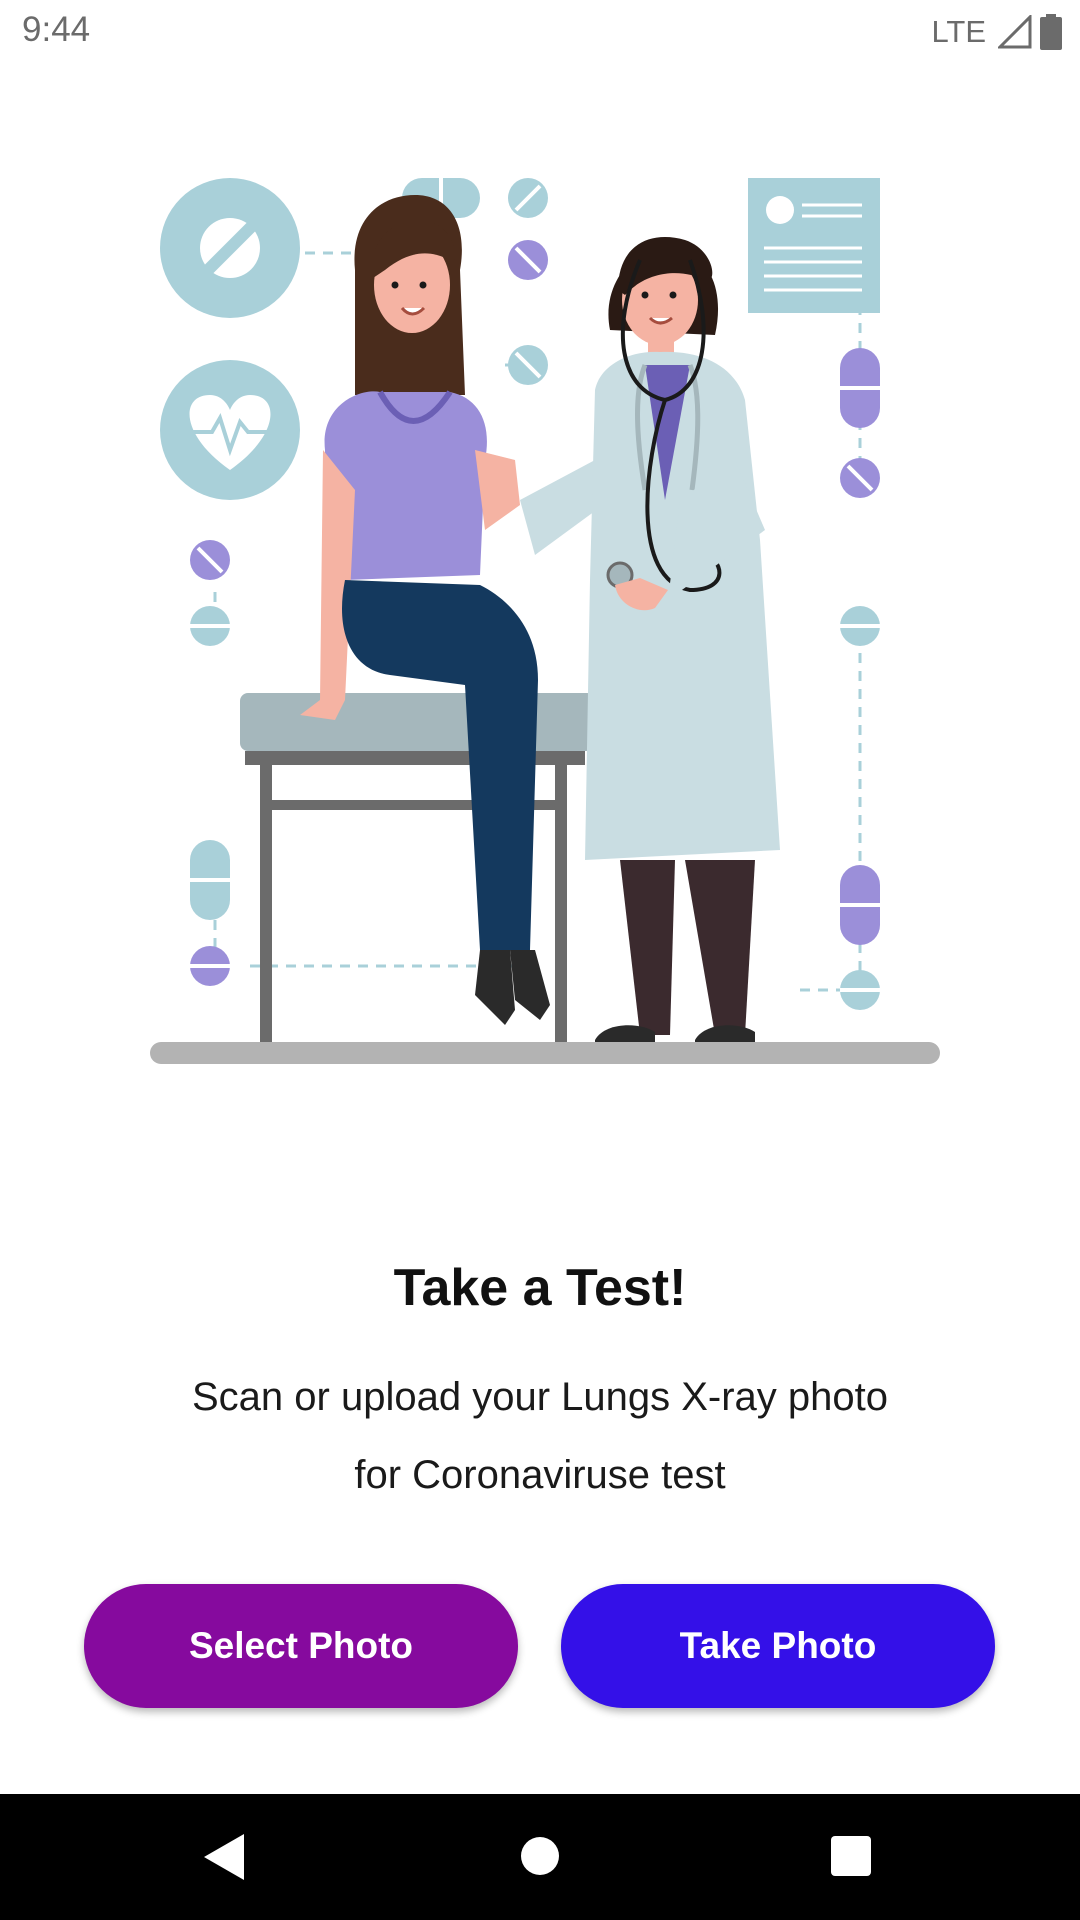  Describe the element at coordinates (1051, 32) in the screenshot. I see `battery-icon` at that location.